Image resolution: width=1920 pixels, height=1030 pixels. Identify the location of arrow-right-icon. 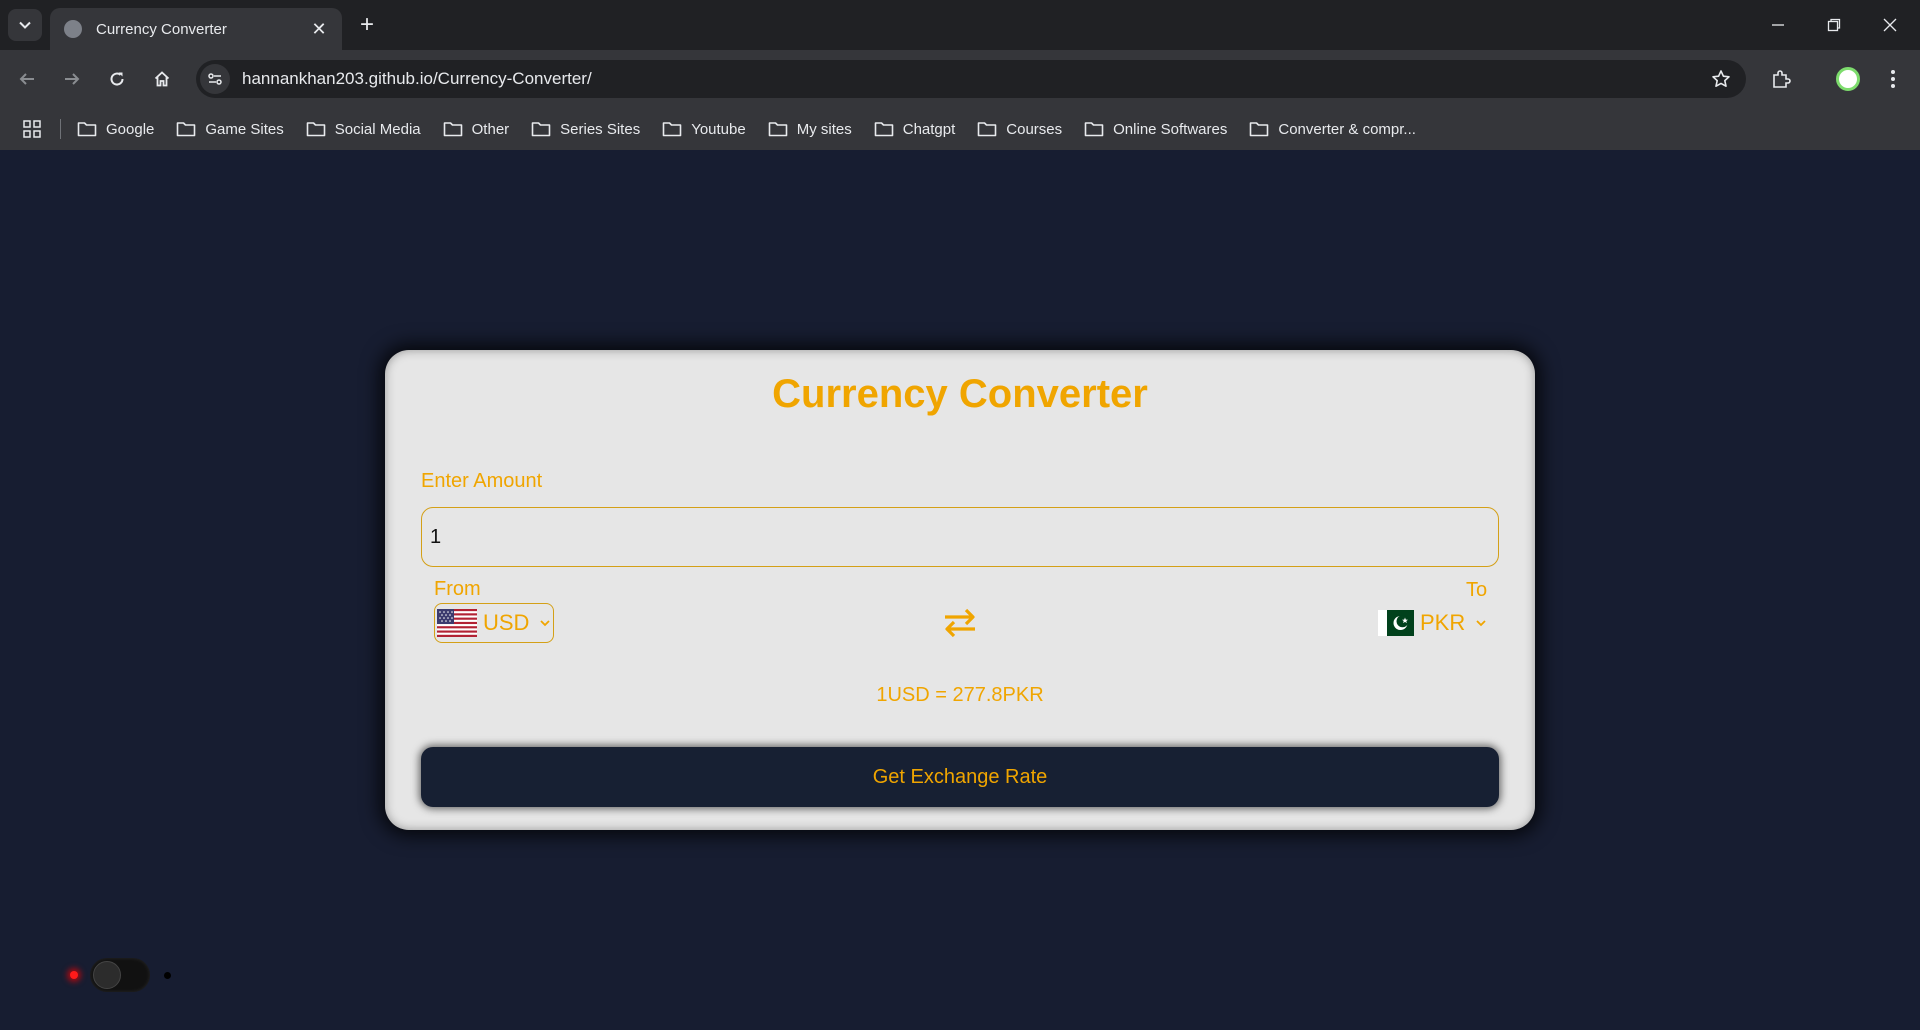
(72, 79).